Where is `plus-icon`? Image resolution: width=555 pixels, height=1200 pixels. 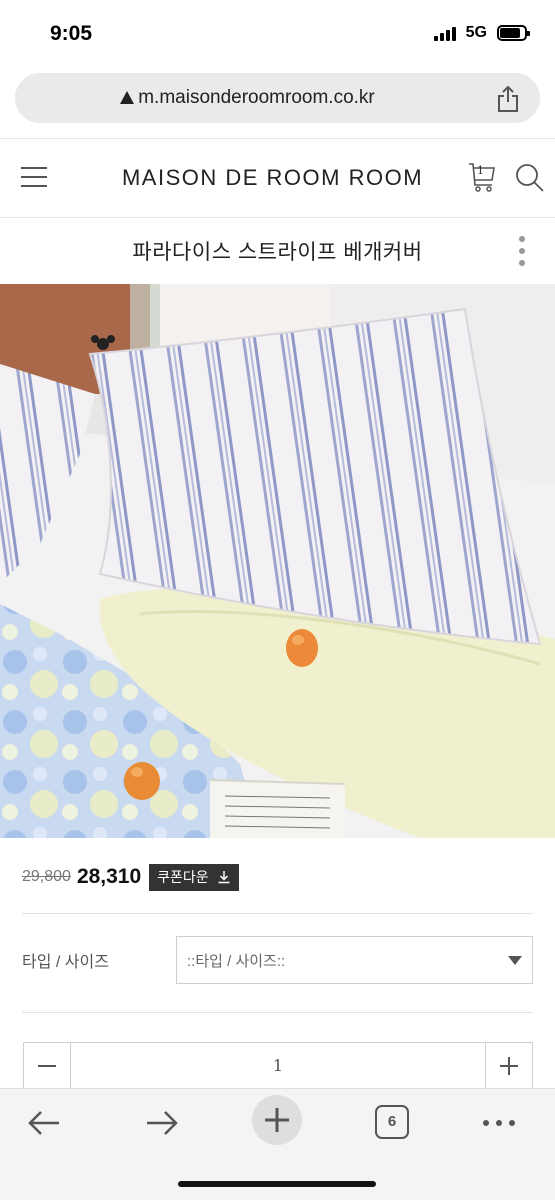 plus-icon is located at coordinates (277, 1120).